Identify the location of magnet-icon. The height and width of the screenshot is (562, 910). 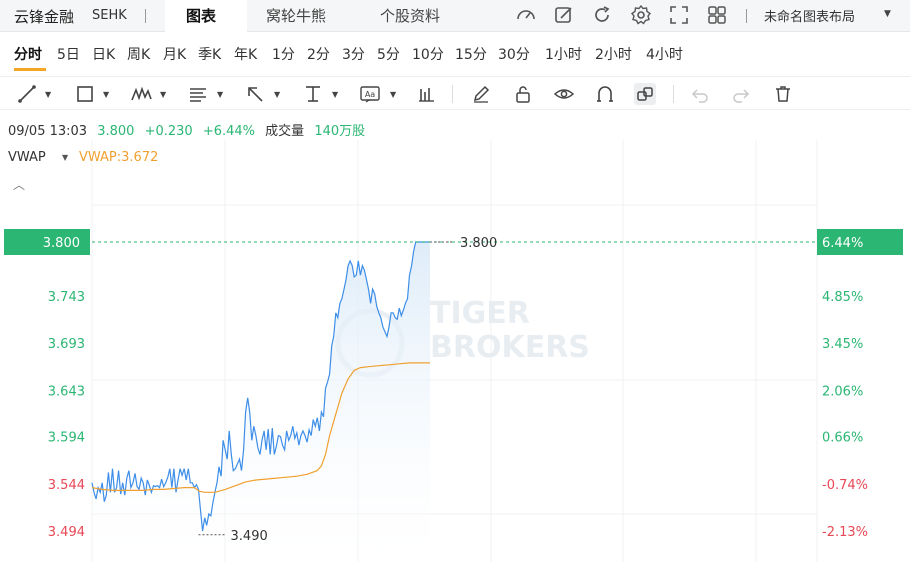
(605, 94).